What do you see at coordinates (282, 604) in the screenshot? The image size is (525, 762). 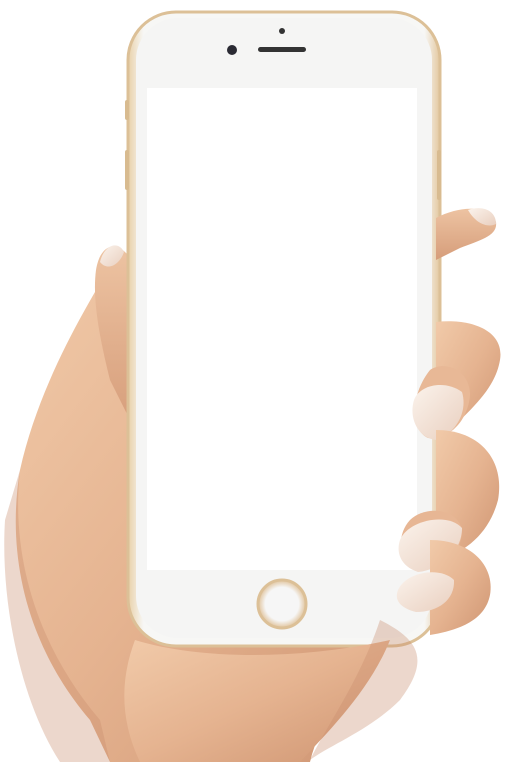 I see `home-button` at bounding box center [282, 604].